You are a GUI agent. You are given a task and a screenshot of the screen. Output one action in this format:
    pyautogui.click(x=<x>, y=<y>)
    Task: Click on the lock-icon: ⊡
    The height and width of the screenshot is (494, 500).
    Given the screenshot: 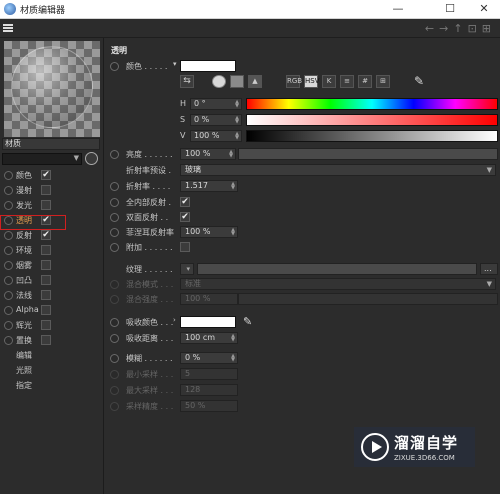 What is the action you would take?
    pyautogui.click(x=475, y=28)
    